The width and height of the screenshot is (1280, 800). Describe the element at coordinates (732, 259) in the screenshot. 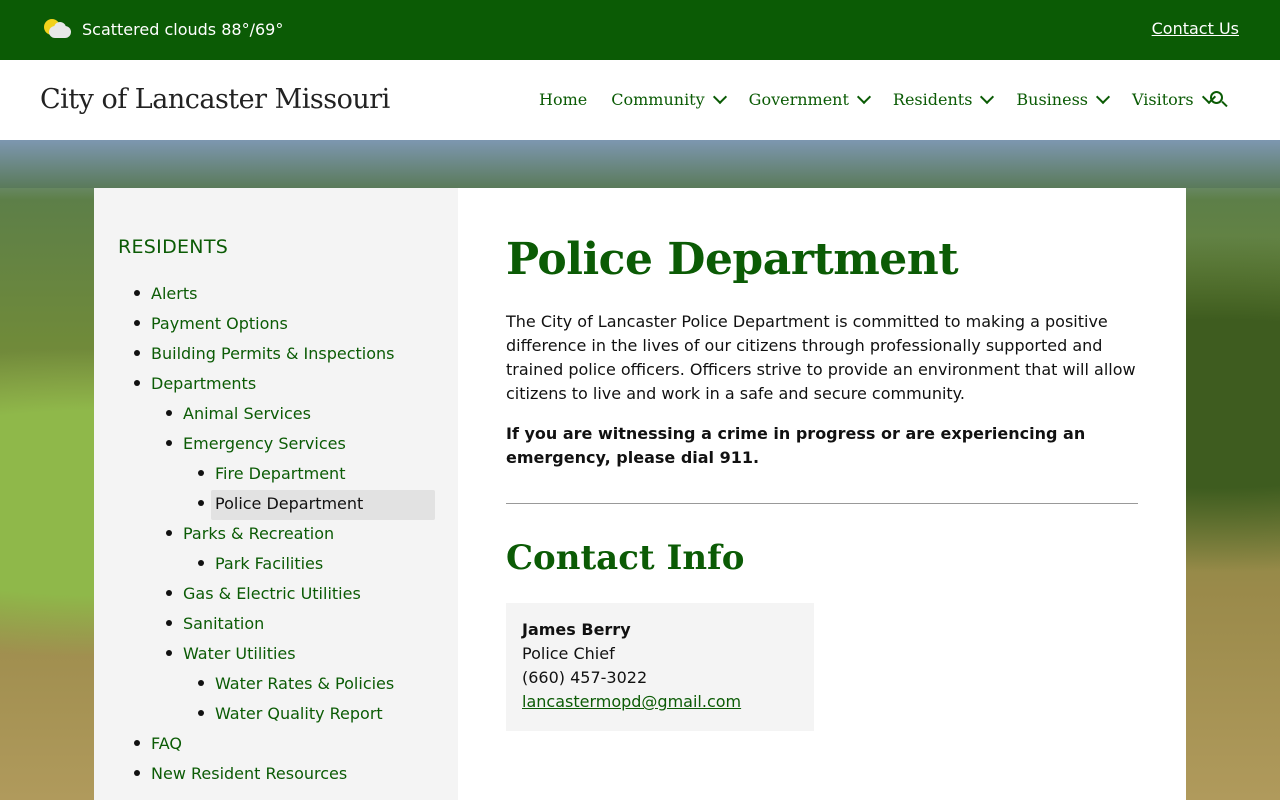

I see `page-title: Police Department` at that location.